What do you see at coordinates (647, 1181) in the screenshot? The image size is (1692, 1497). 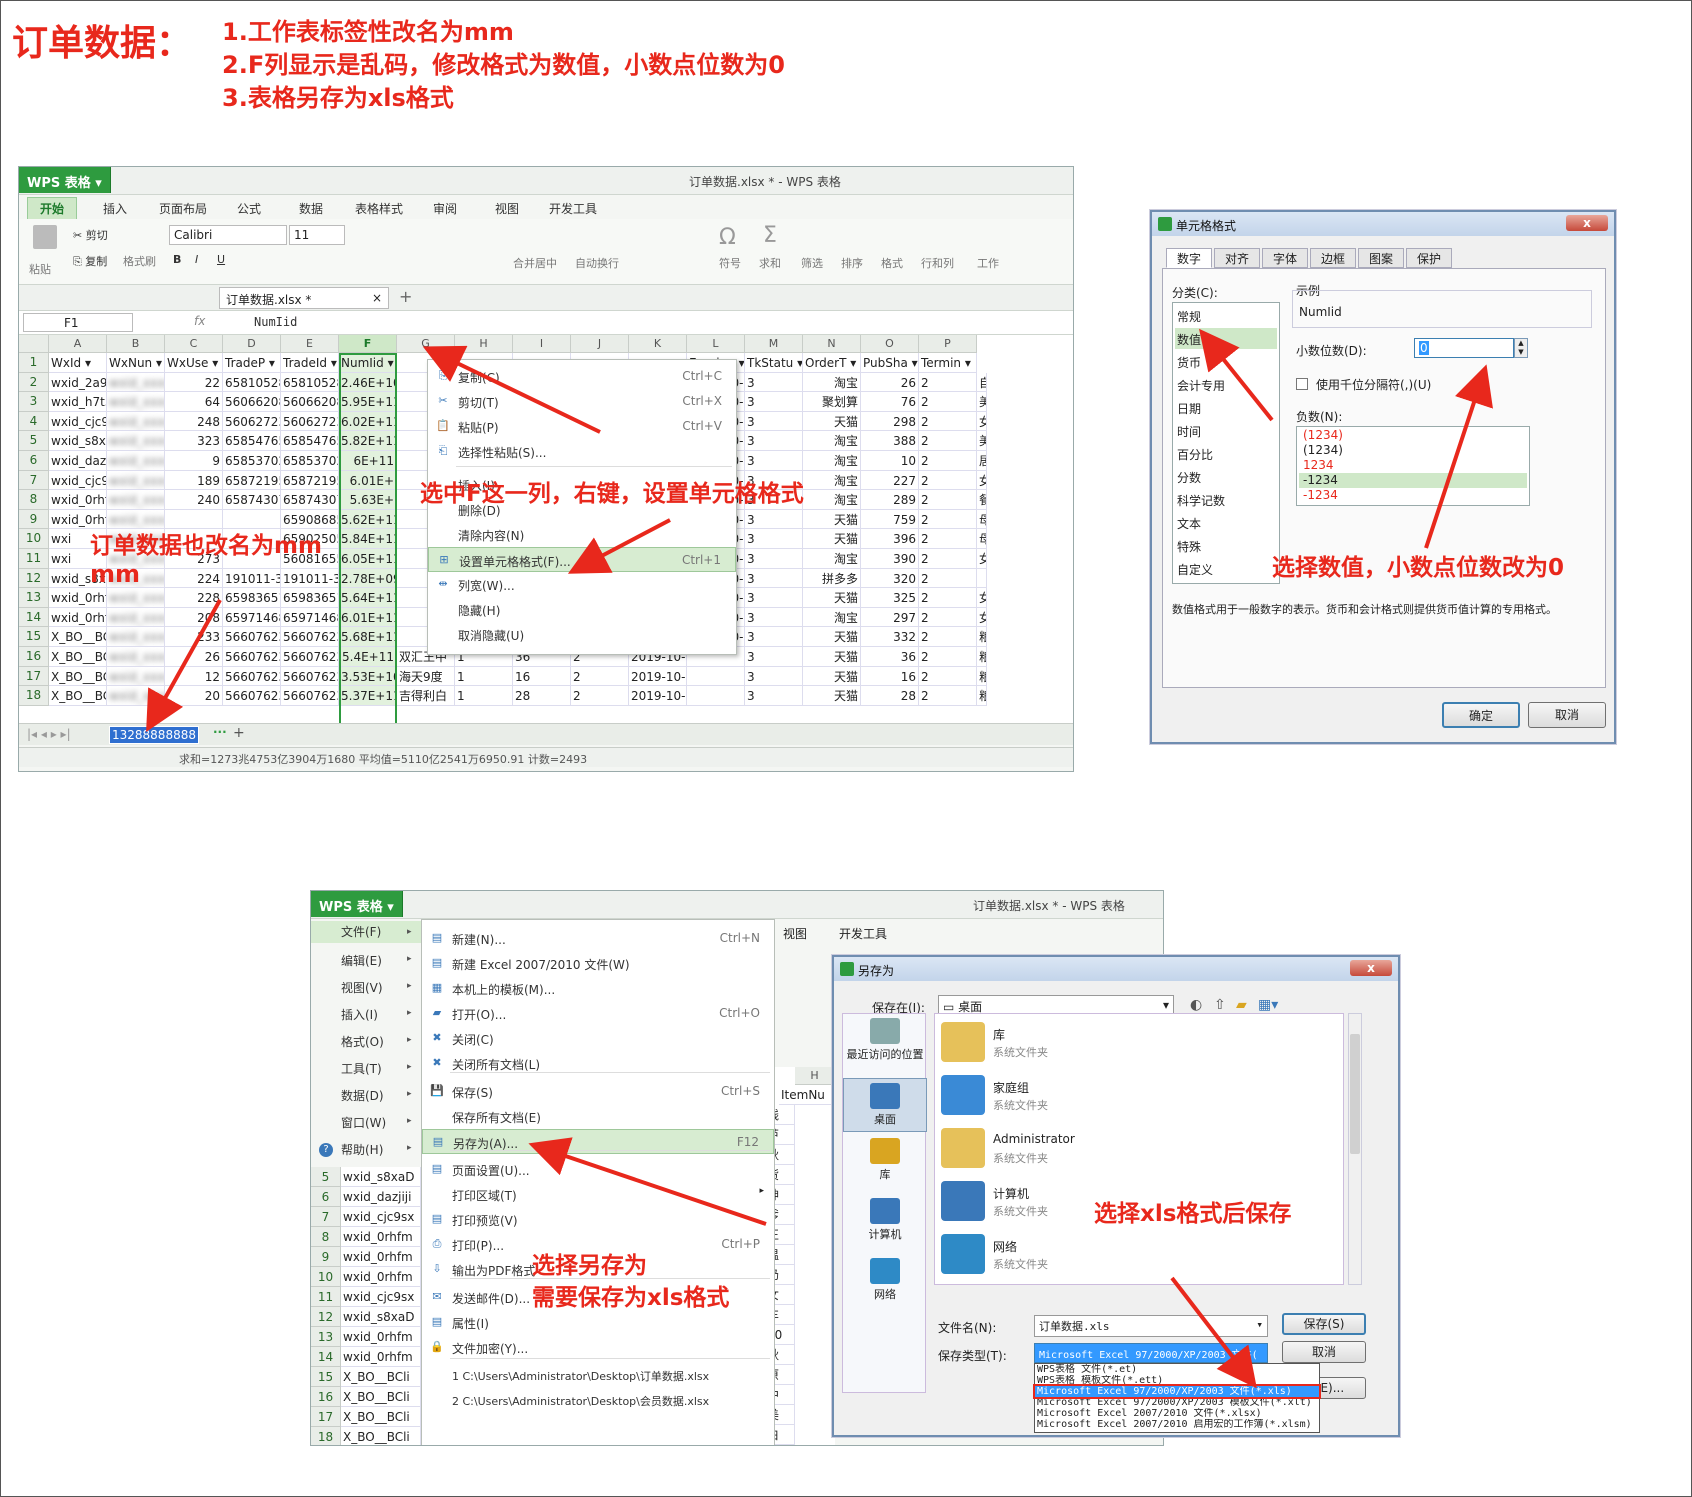 I see `arrow-to-save-as` at bounding box center [647, 1181].